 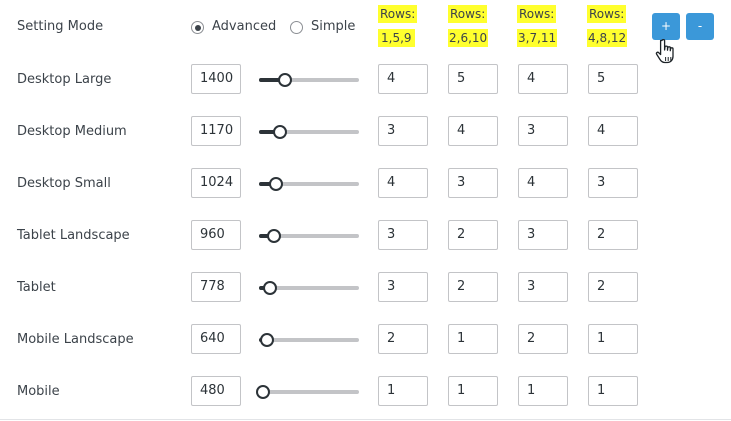 I want to click on breakpoint-width-input: 1024, so click(x=216, y=183).